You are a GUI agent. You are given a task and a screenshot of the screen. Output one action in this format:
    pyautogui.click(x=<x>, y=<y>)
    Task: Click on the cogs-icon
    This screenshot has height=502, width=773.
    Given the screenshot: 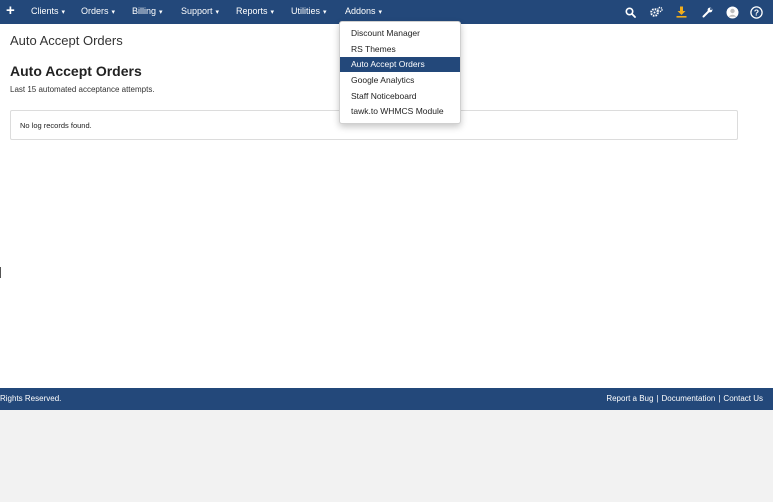 What is the action you would take?
    pyautogui.click(x=656, y=12)
    